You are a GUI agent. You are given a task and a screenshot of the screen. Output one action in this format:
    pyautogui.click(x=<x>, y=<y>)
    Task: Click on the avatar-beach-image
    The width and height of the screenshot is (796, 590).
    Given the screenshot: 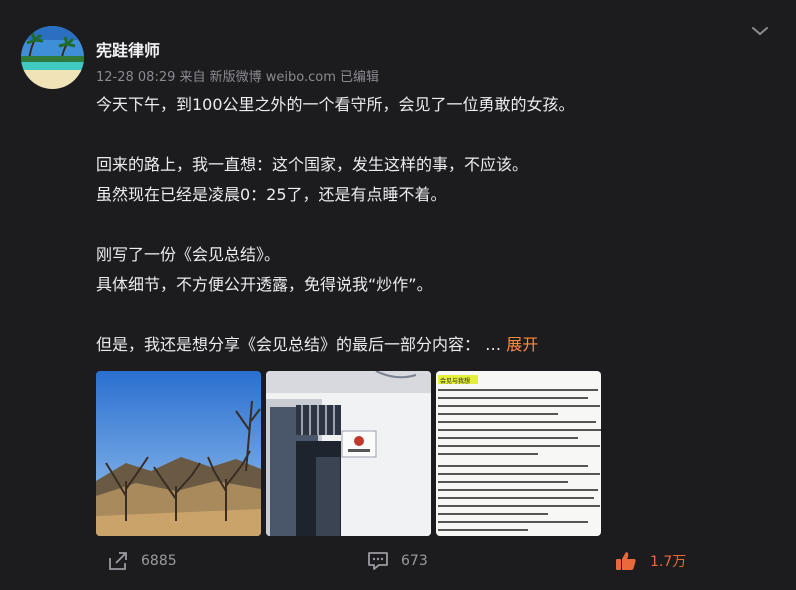 What is the action you would take?
    pyautogui.click(x=52, y=57)
    